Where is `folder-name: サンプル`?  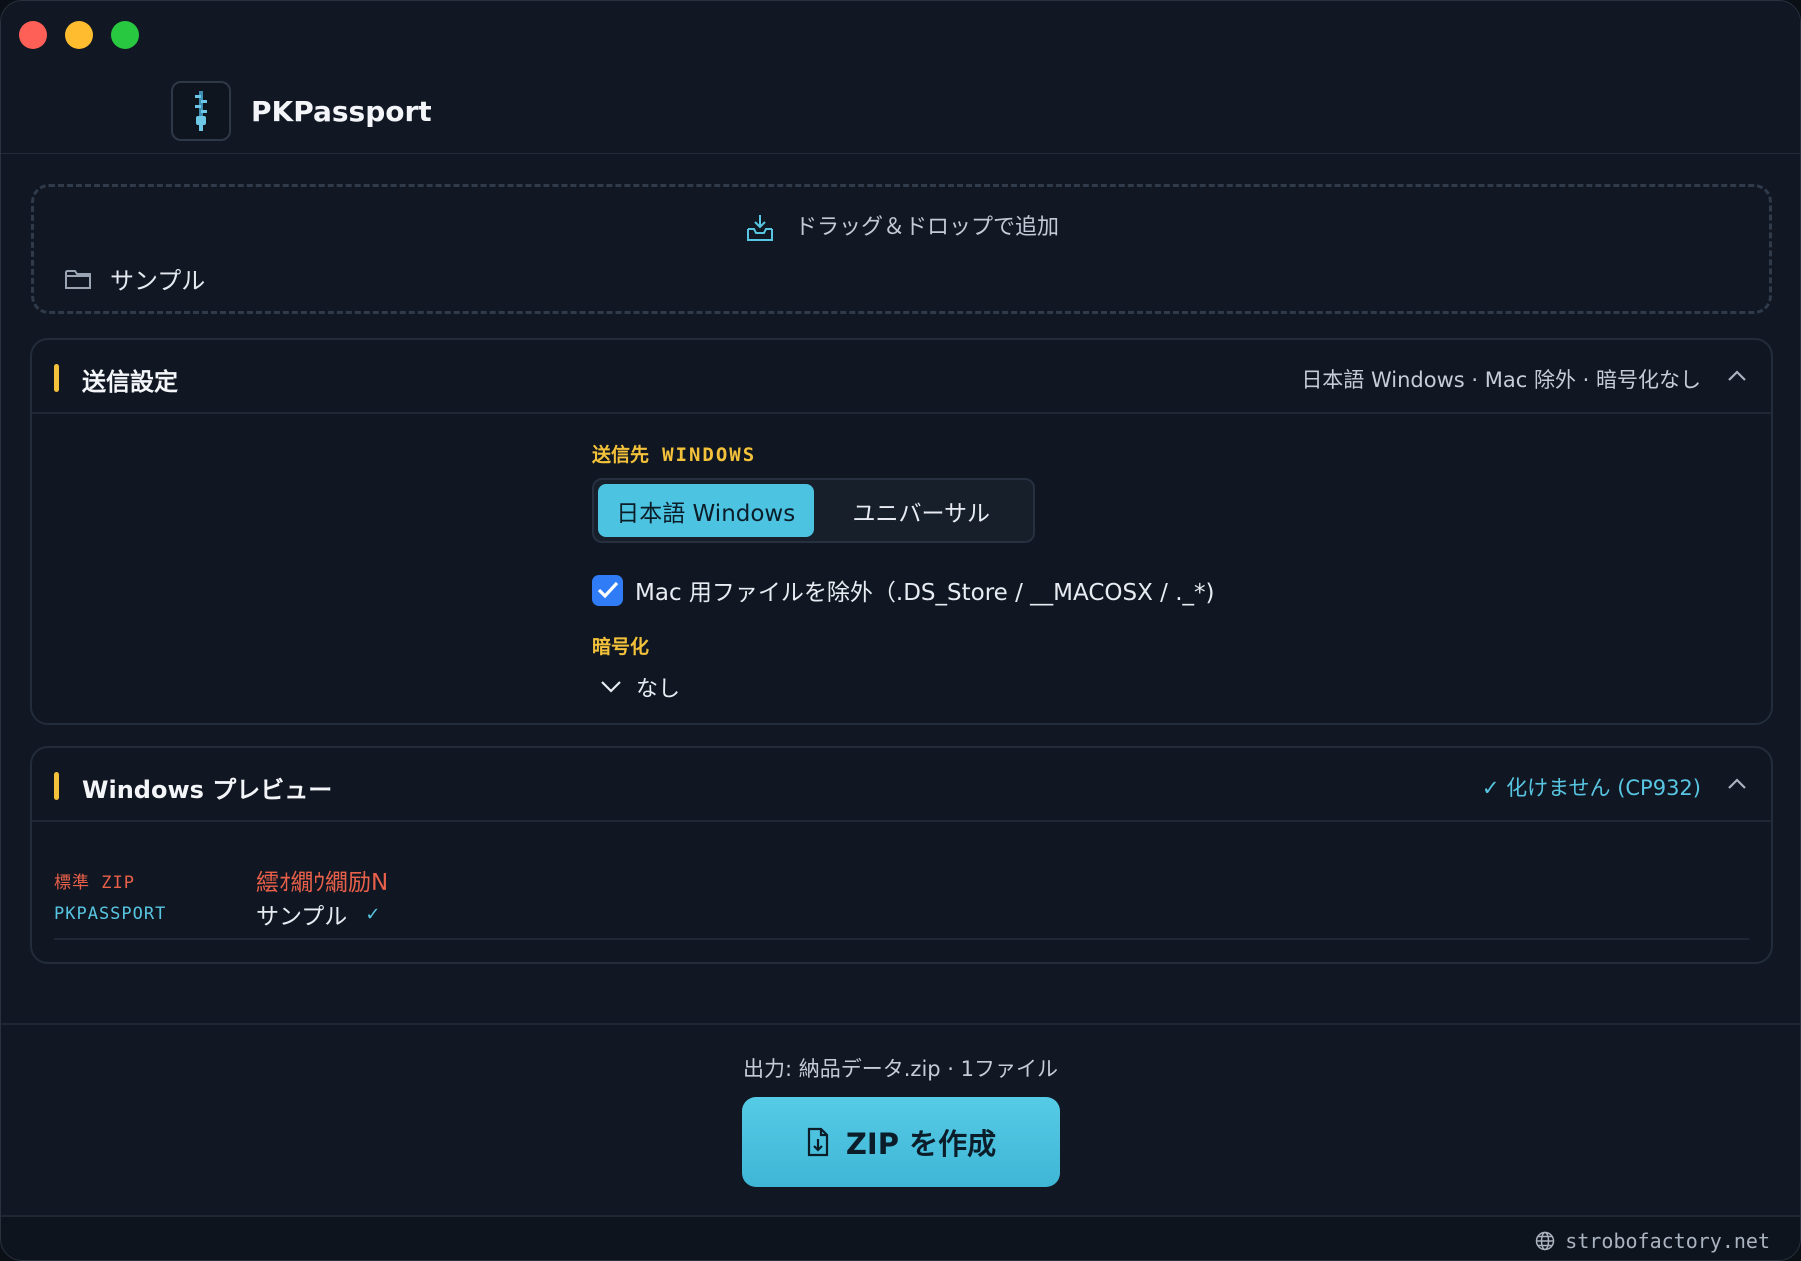
folder-name: サンプル is located at coordinates (158, 281).